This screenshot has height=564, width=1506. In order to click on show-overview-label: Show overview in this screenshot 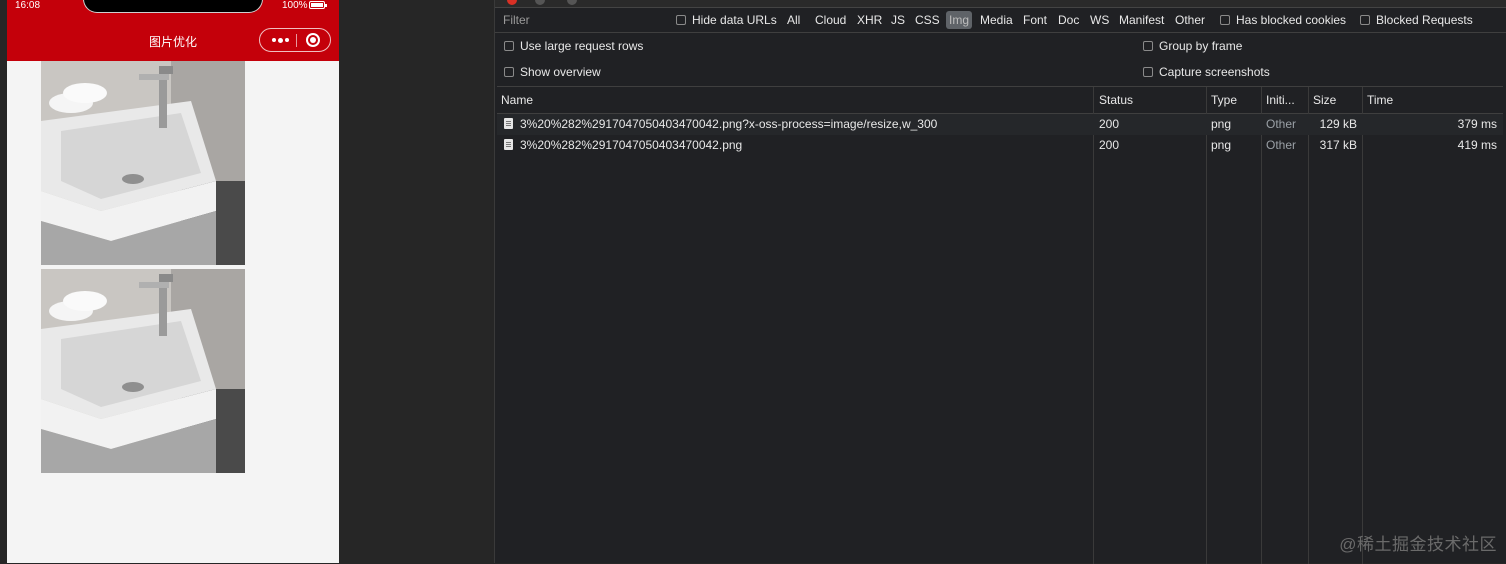, I will do `click(560, 72)`.